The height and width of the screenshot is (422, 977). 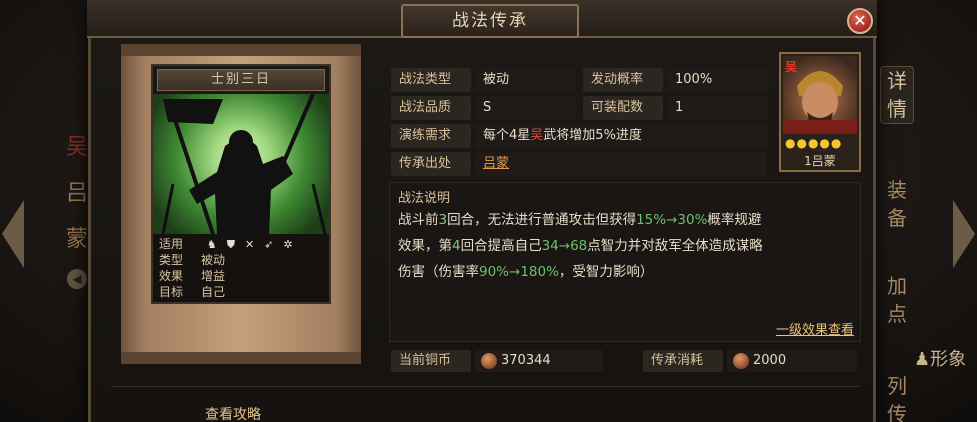 I want to click on tab-equipment-char2: 备, so click(x=897, y=218).